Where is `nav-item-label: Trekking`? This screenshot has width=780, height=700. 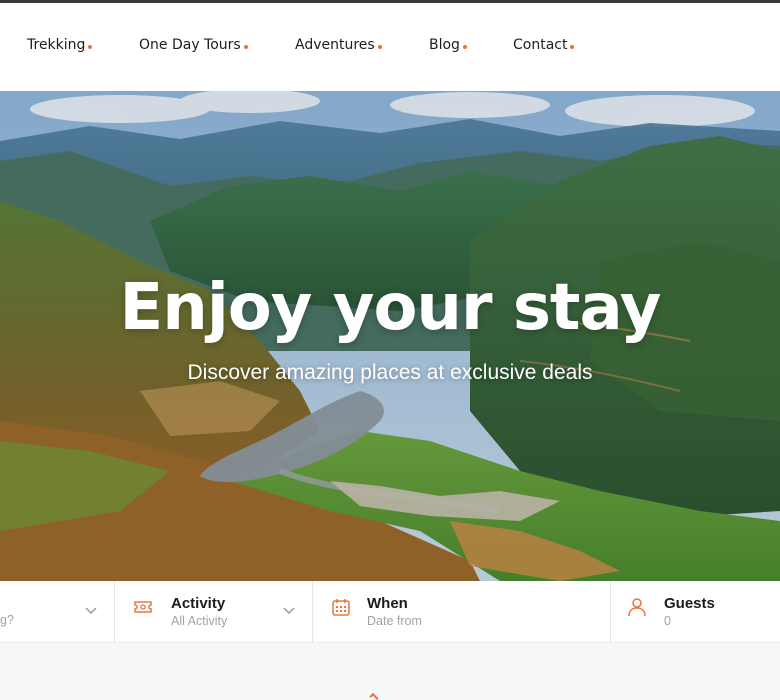
nav-item-label: Trekking is located at coordinates (56, 45).